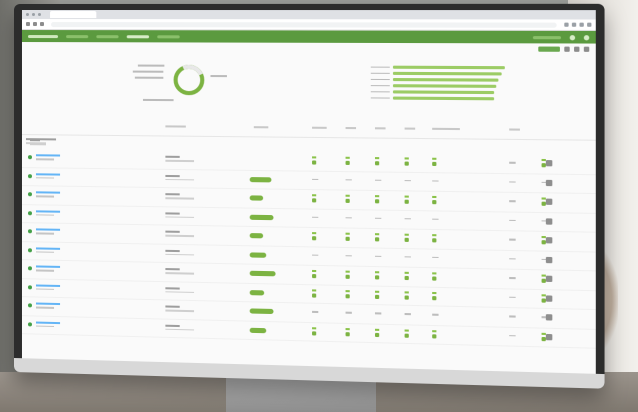 This screenshot has height=412, width=638. Describe the element at coordinates (547, 37) in the screenshot. I see `user-name` at that location.